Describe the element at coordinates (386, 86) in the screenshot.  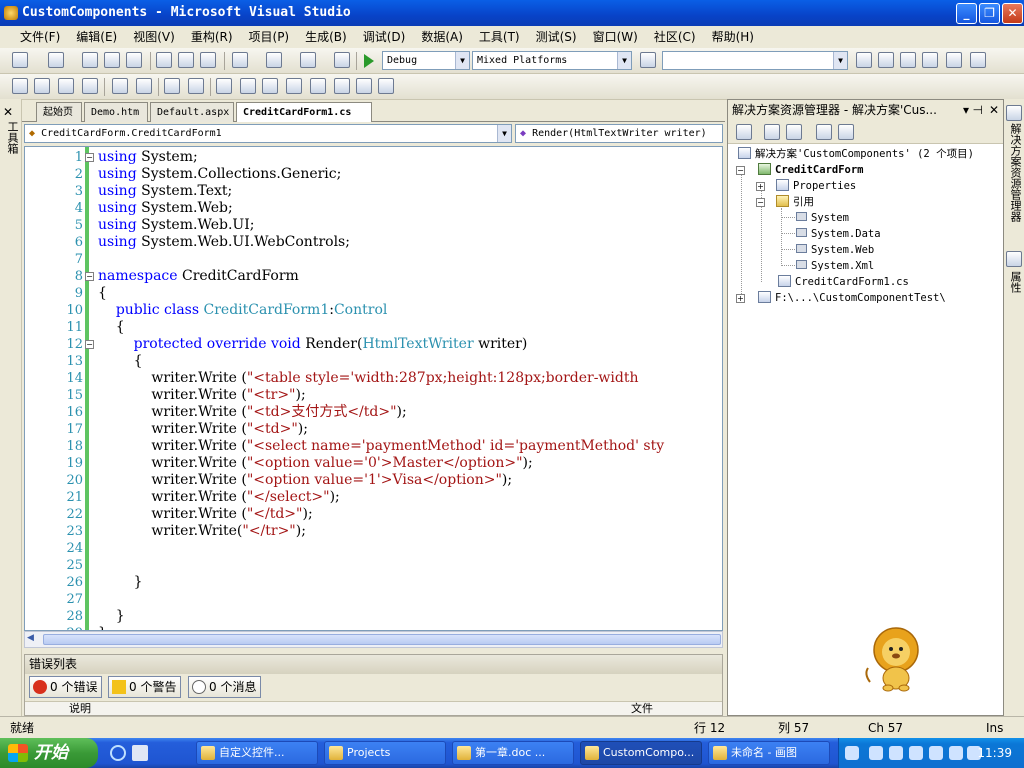
I see `clear-bookmarks-icon` at that location.